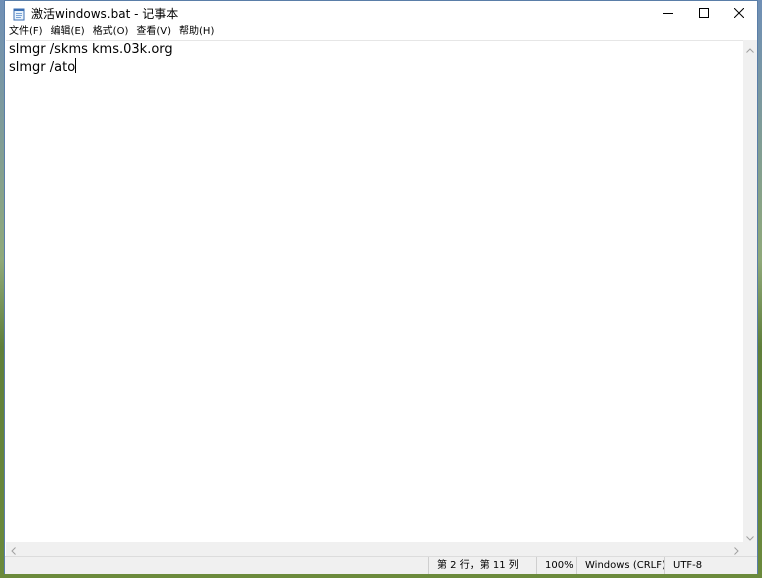 The image size is (762, 578). I want to click on status-zoom: 100%, so click(556, 565).